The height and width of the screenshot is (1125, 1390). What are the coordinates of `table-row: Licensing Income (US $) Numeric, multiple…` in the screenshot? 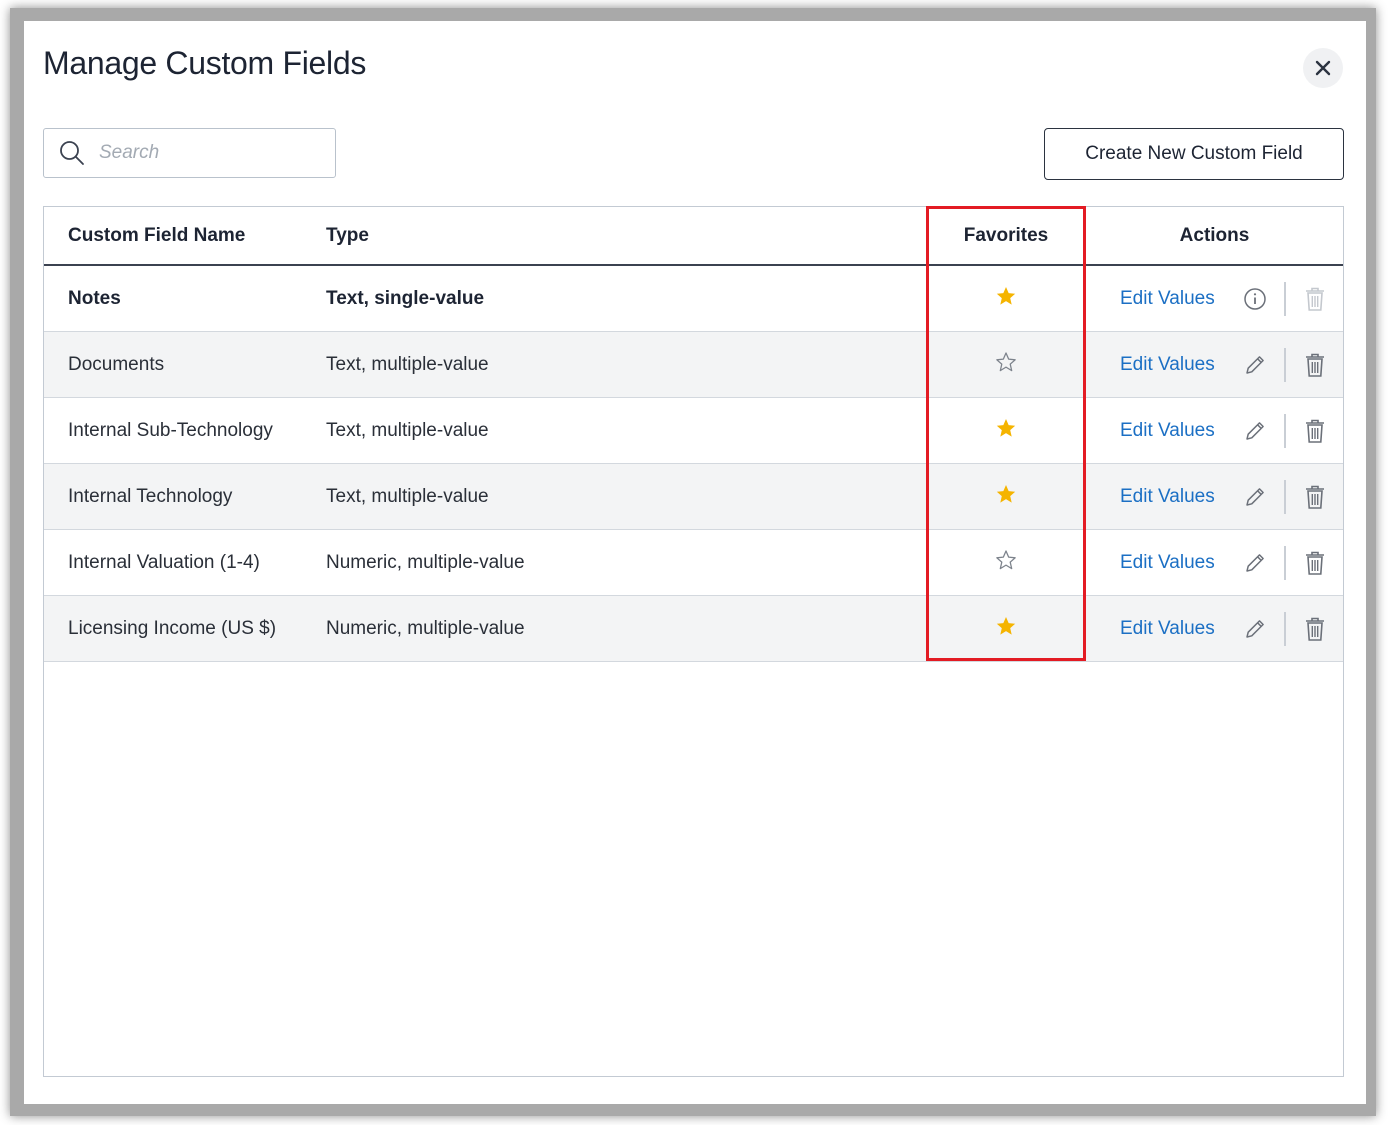 It's located at (693, 628).